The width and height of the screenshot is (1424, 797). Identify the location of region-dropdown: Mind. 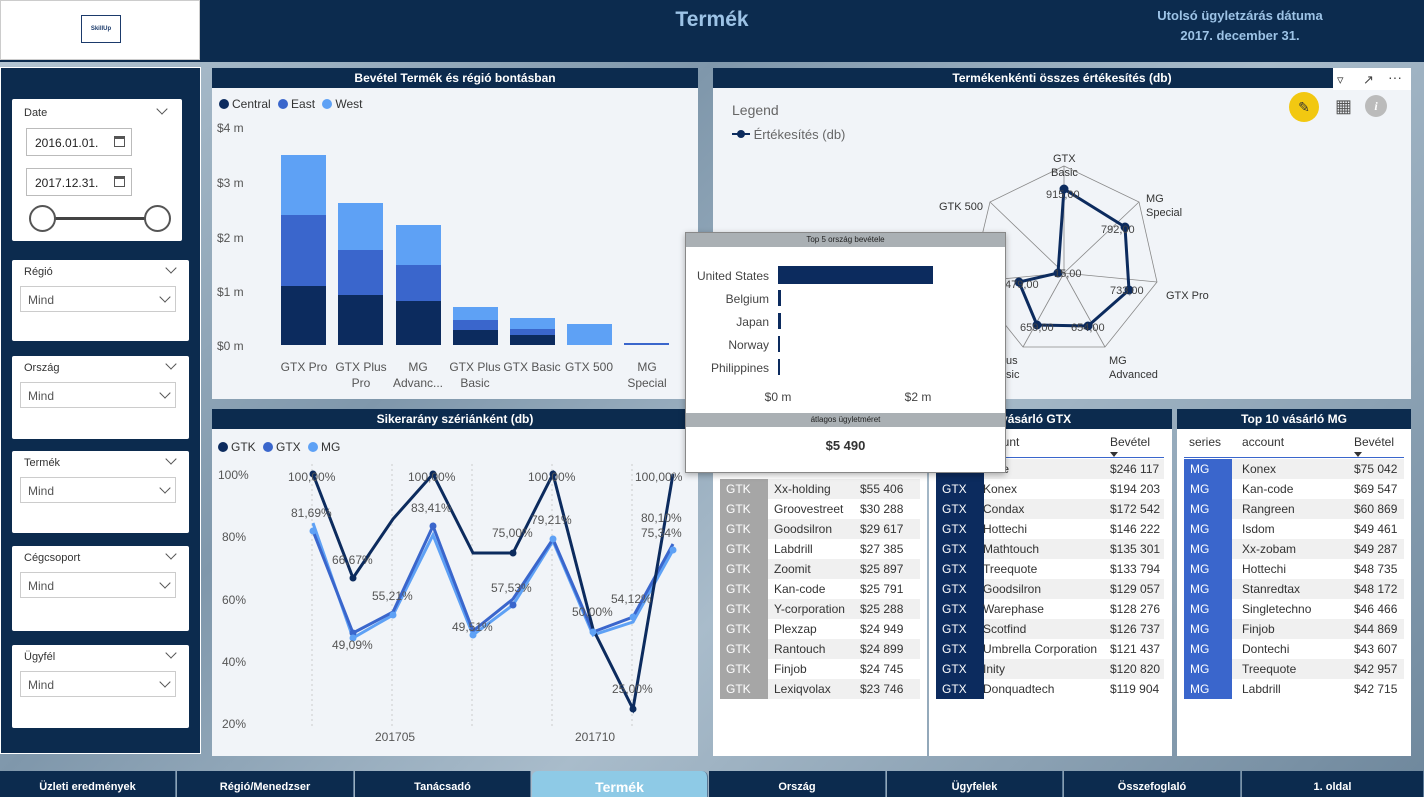
(98, 299).